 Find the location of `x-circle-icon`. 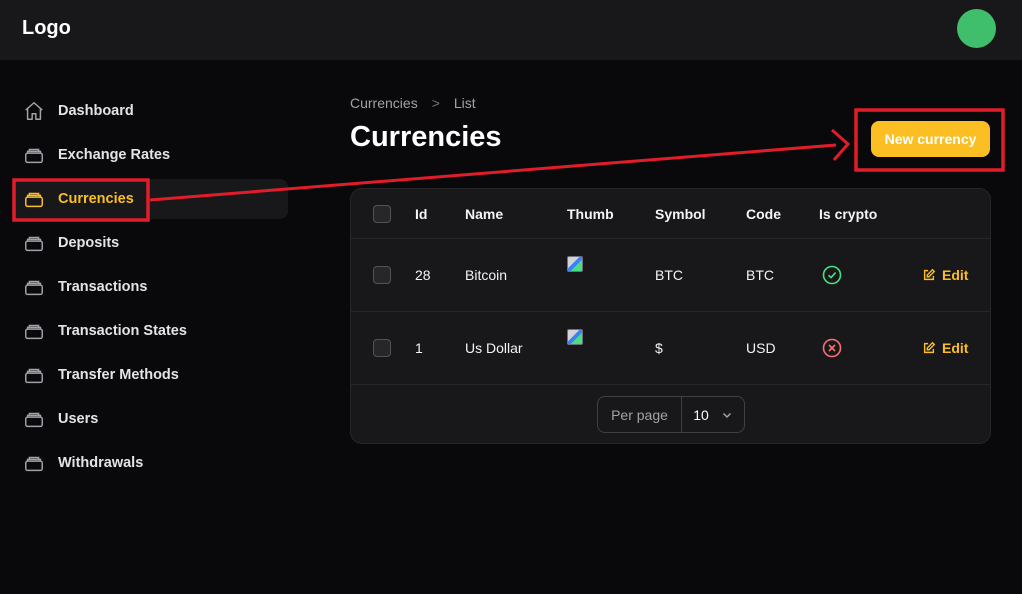

x-circle-icon is located at coordinates (832, 348).